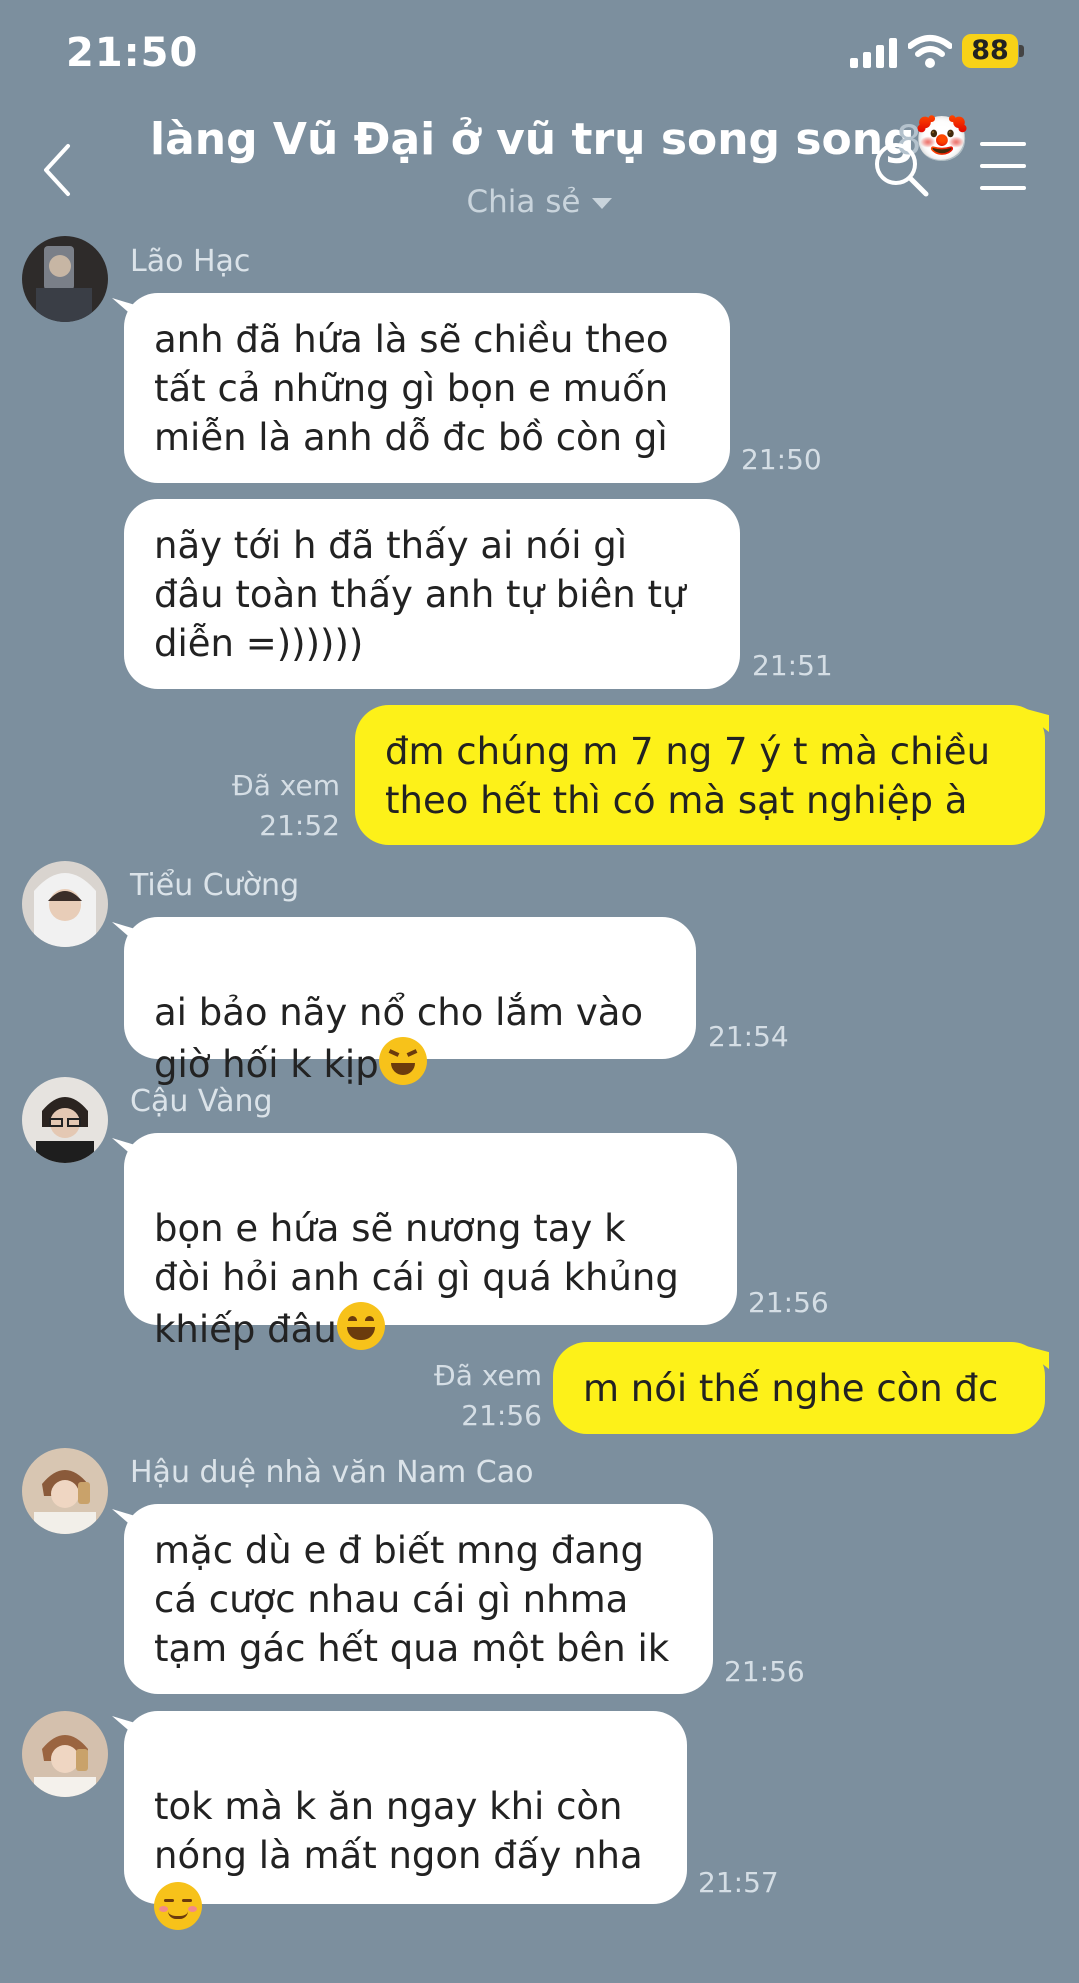  Describe the element at coordinates (402, 1061) in the screenshot. I see `grinning-squinting-face-emoji-icon` at that location.